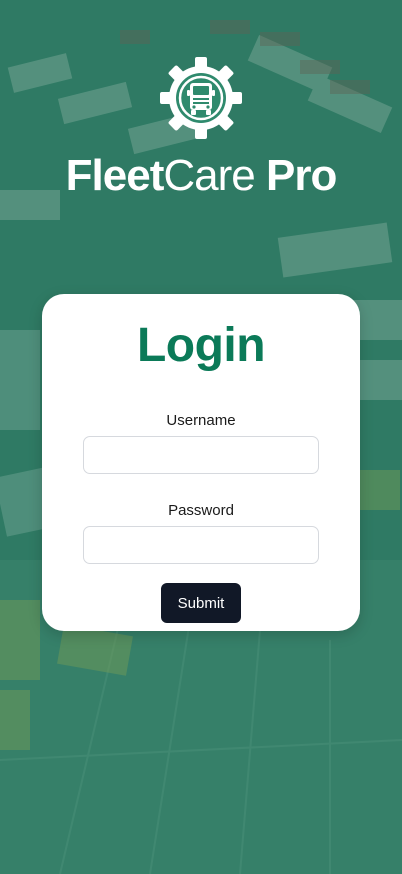 The width and height of the screenshot is (402, 874). What do you see at coordinates (201, 545) in the screenshot?
I see `password-input` at bounding box center [201, 545].